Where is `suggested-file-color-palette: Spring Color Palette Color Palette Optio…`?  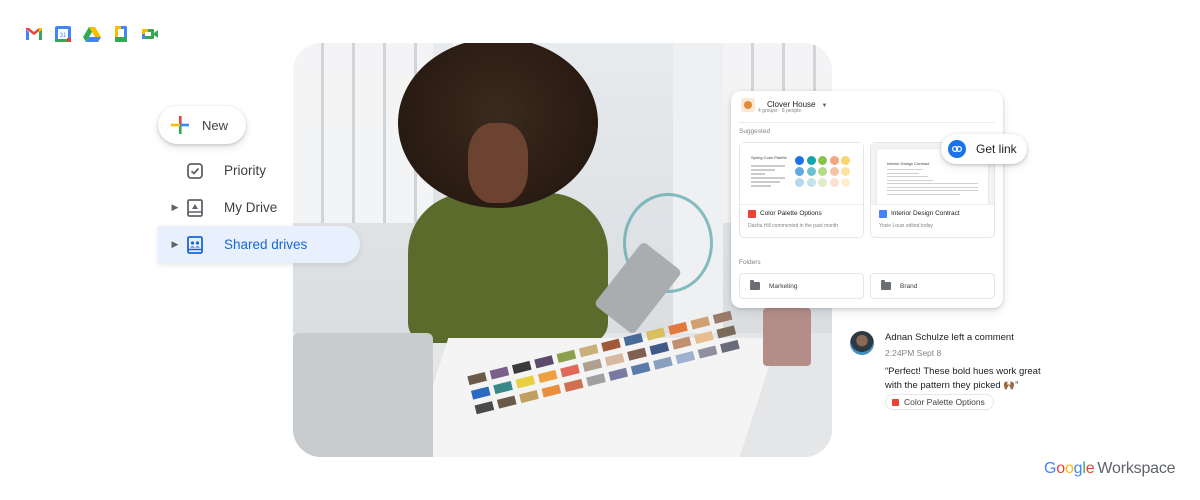 suggested-file-color-palette: Spring Color Palette Color Palette Optio… is located at coordinates (801, 190).